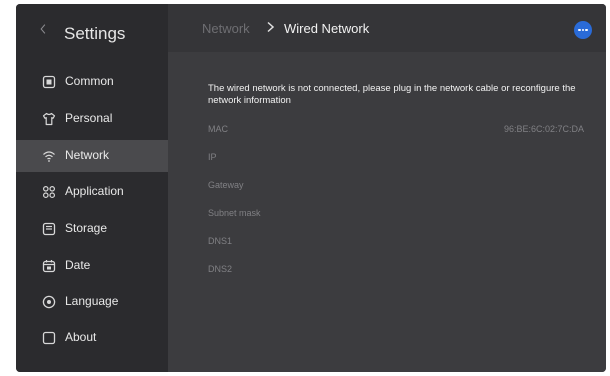 The width and height of the screenshot is (610, 376). What do you see at coordinates (78, 265) in the screenshot?
I see `sidebar-item-label: Date` at bounding box center [78, 265].